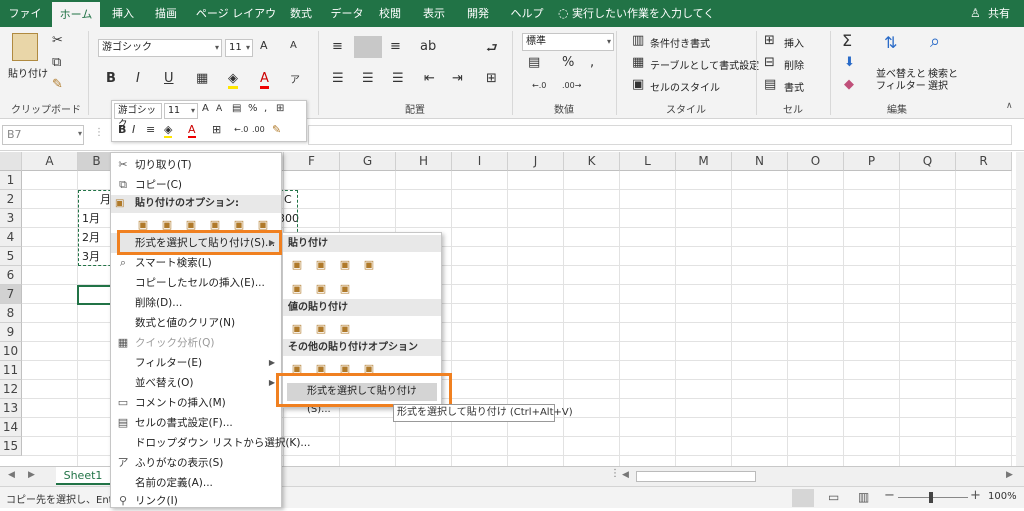 The width and height of the screenshot is (1024, 511). I want to click on bold-icon: B, so click(111, 78).